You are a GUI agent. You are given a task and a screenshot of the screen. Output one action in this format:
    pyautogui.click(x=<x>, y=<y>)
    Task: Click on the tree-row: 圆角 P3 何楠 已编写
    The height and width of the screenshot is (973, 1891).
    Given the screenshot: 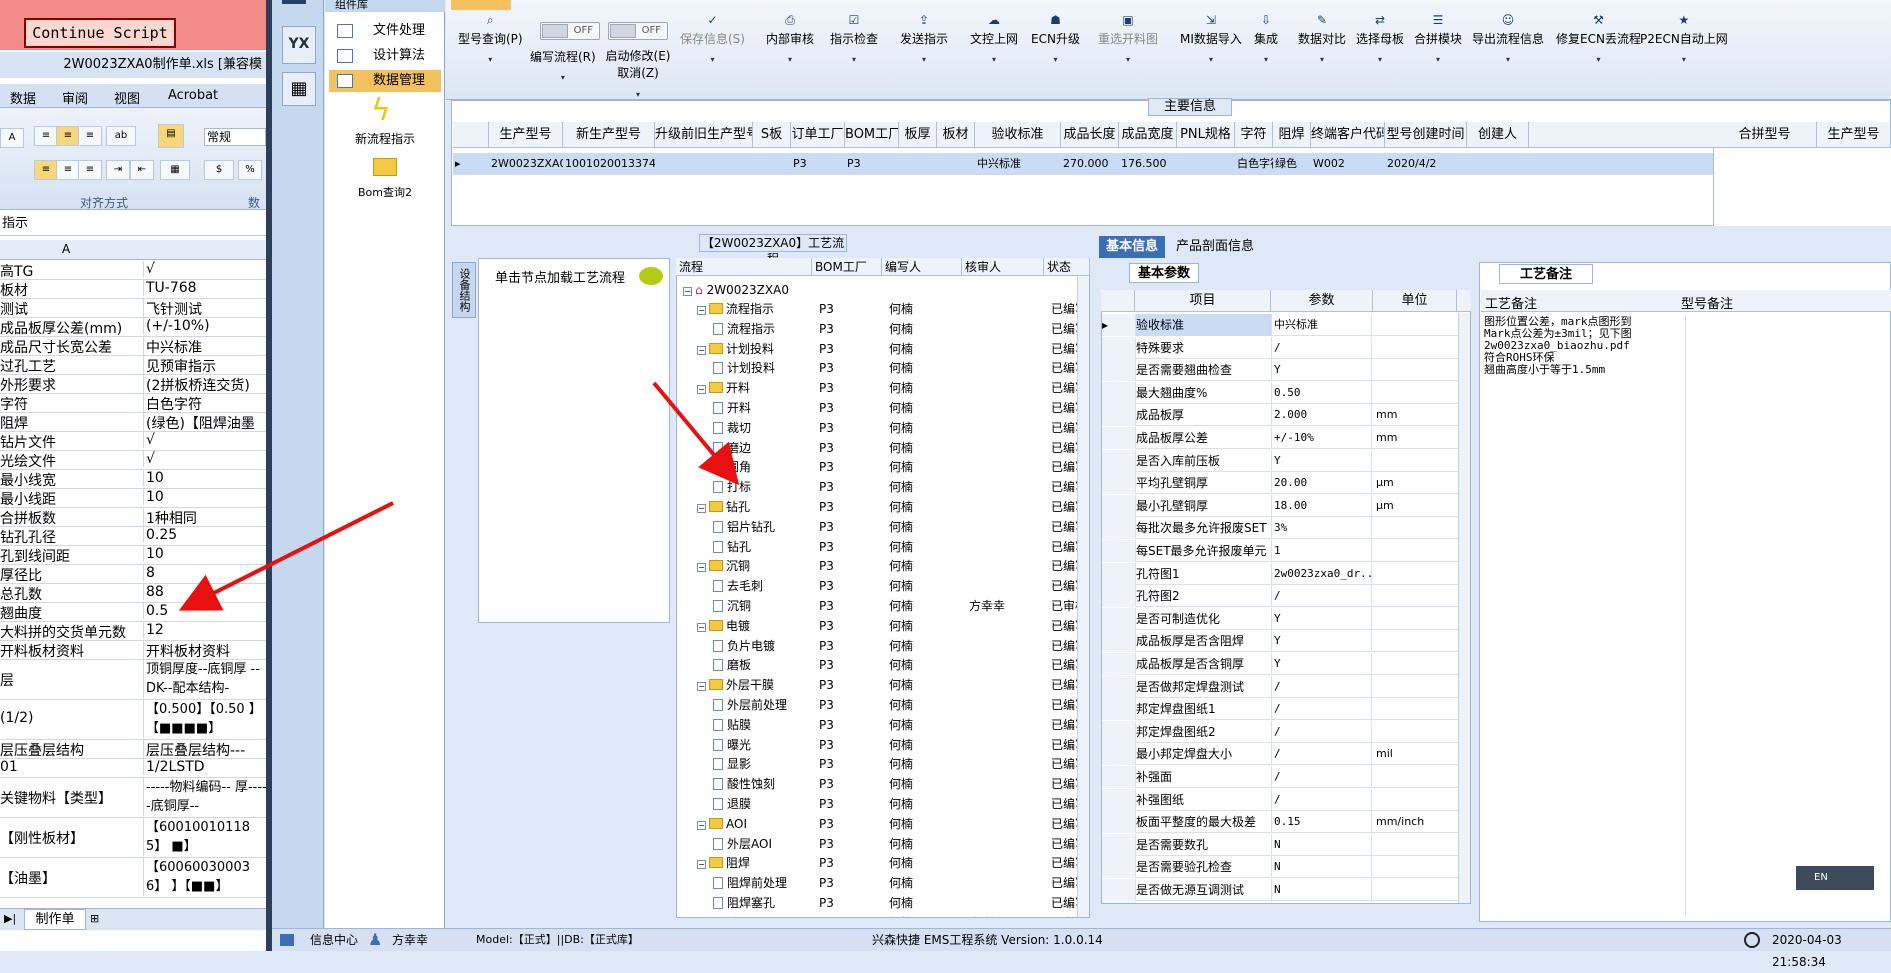 What is the action you would take?
    pyautogui.click(x=883, y=467)
    